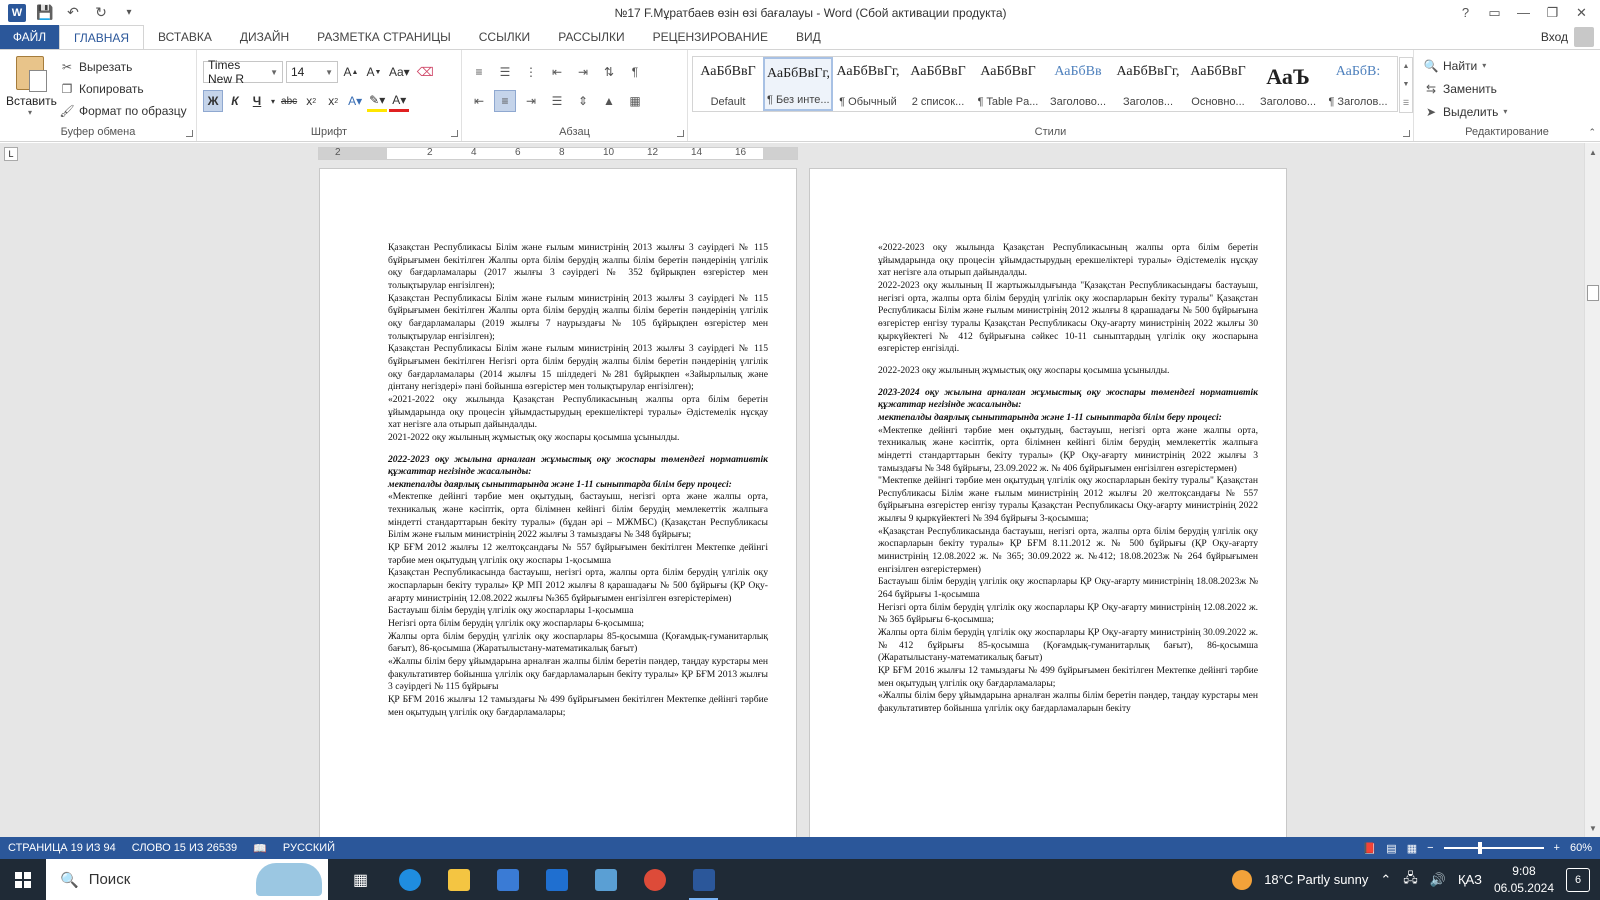  I want to click on tab-insert: ВСТАВКА, so click(185, 37).